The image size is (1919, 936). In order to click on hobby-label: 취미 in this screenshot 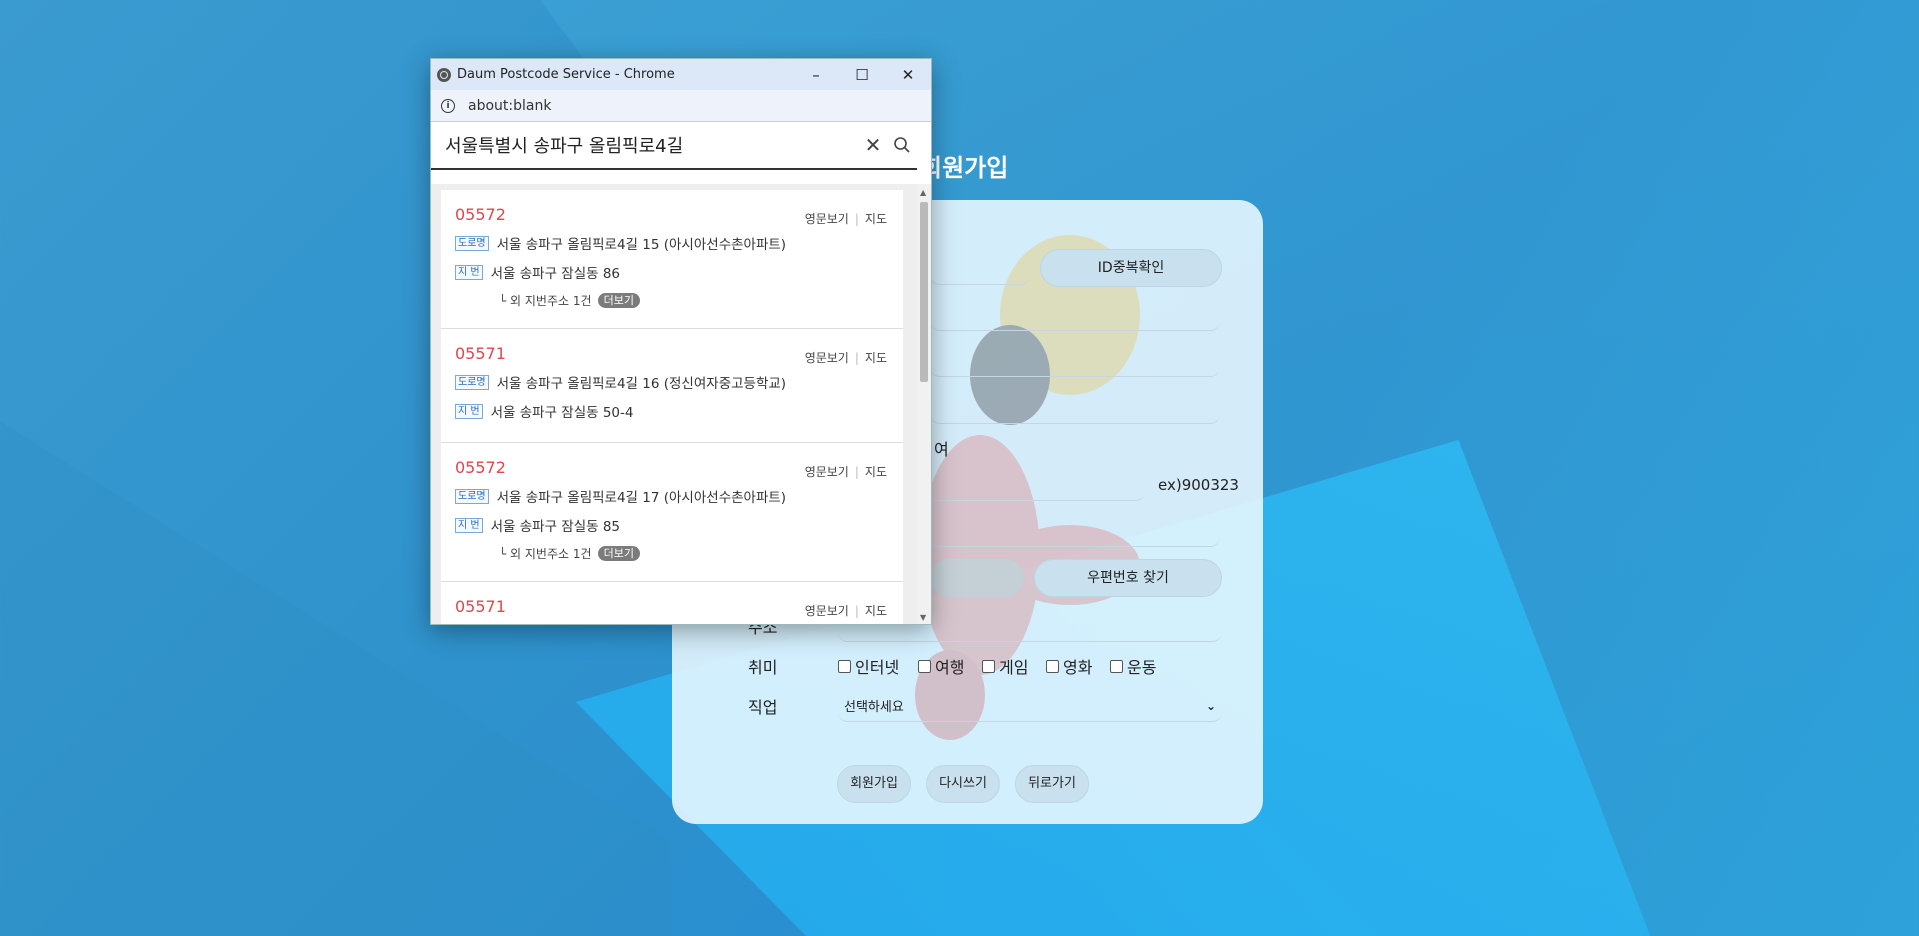, I will do `click(763, 667)`.